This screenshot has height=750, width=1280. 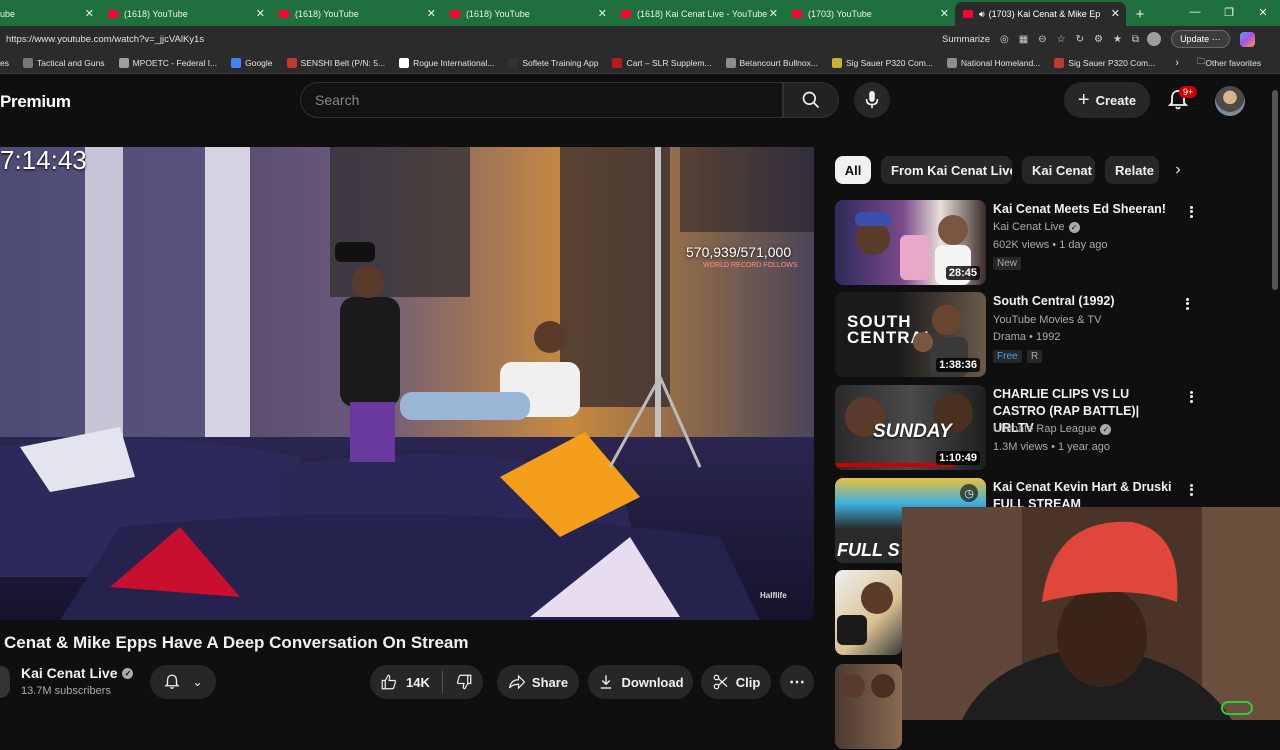 I want to click on stream-timer-overlay: 7:14:43, so click(x=43, y=160).